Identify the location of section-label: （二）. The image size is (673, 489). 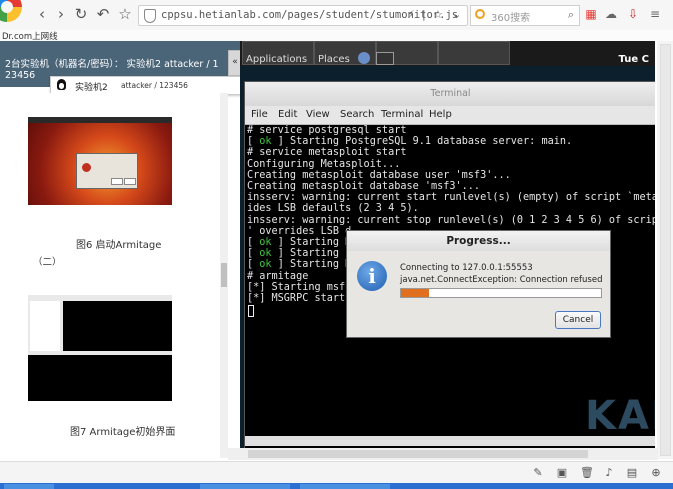
(47, 262).